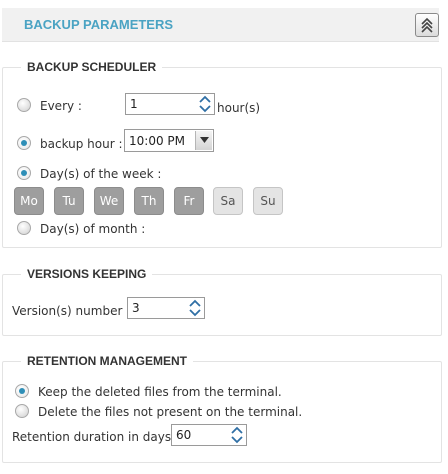 The image size is (448, 474). What do you see at coordinates (24, 105) in the screenshot?
I see `every-radio` at bounding box center [24, 105].